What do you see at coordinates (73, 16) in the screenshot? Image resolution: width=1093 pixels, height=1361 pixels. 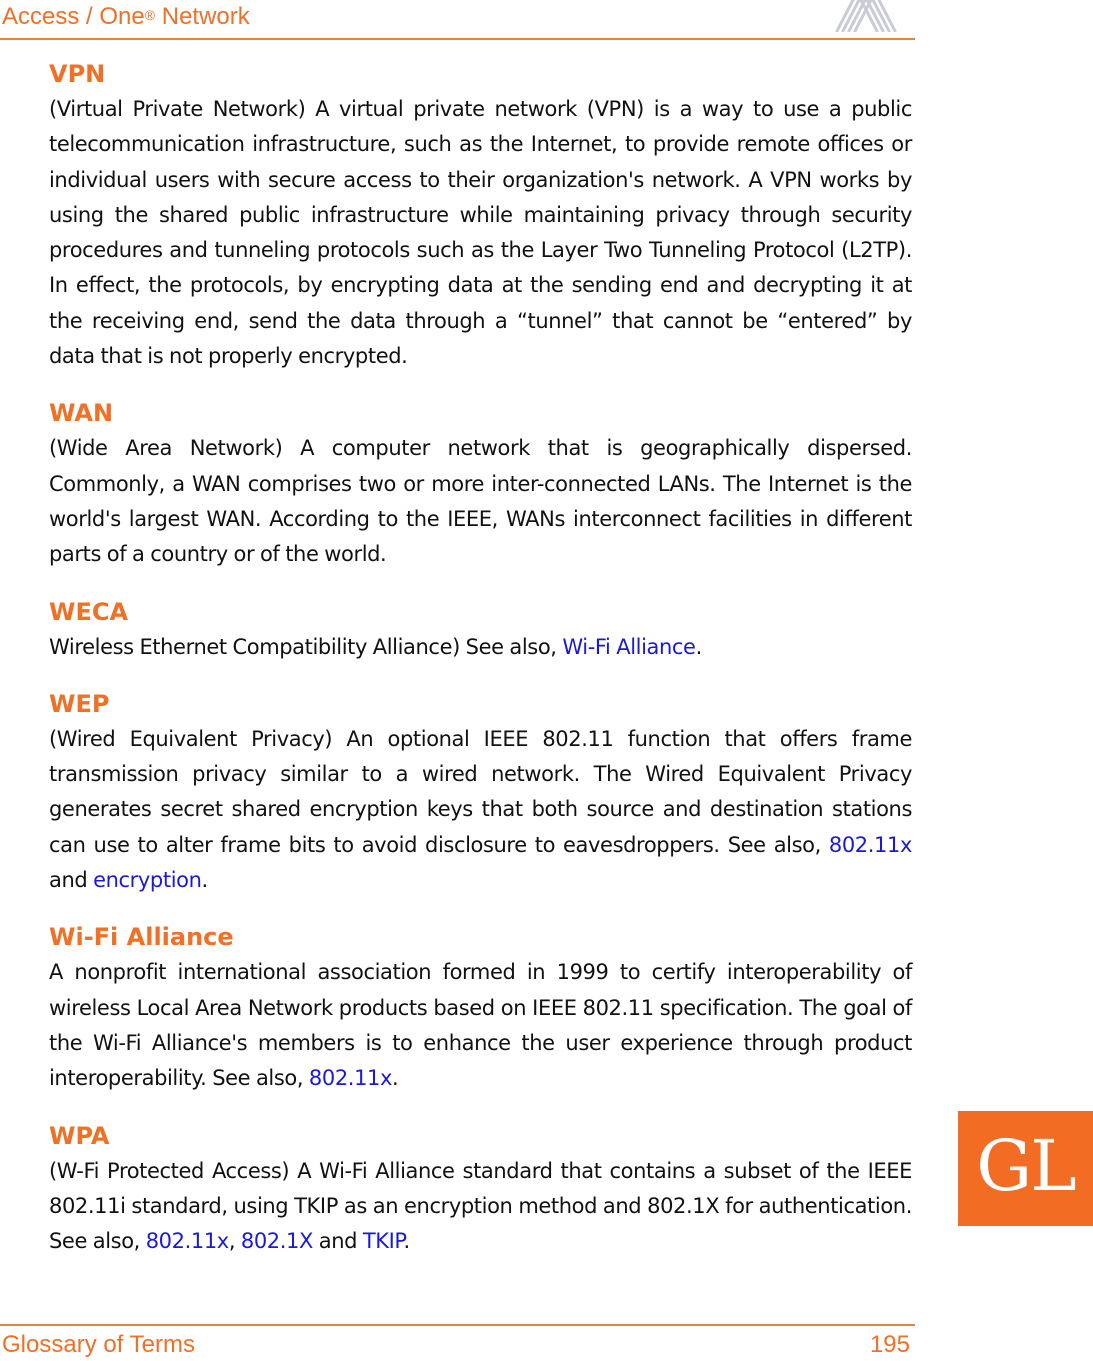 I see `header-title-text: Access / One` at bounding box center [73, 16].